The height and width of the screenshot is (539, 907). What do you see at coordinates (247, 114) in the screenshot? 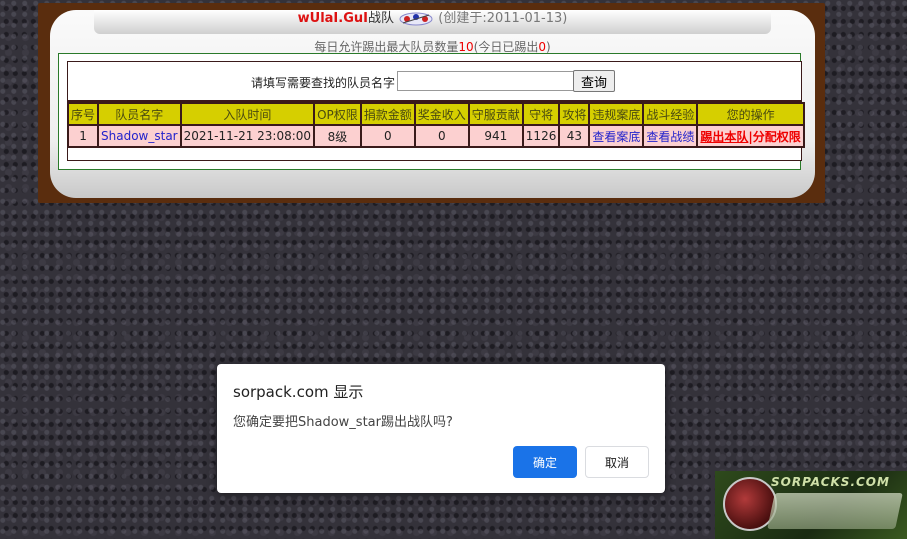
I see `col-joined: 入队时间` at bounding box center [247, 114].